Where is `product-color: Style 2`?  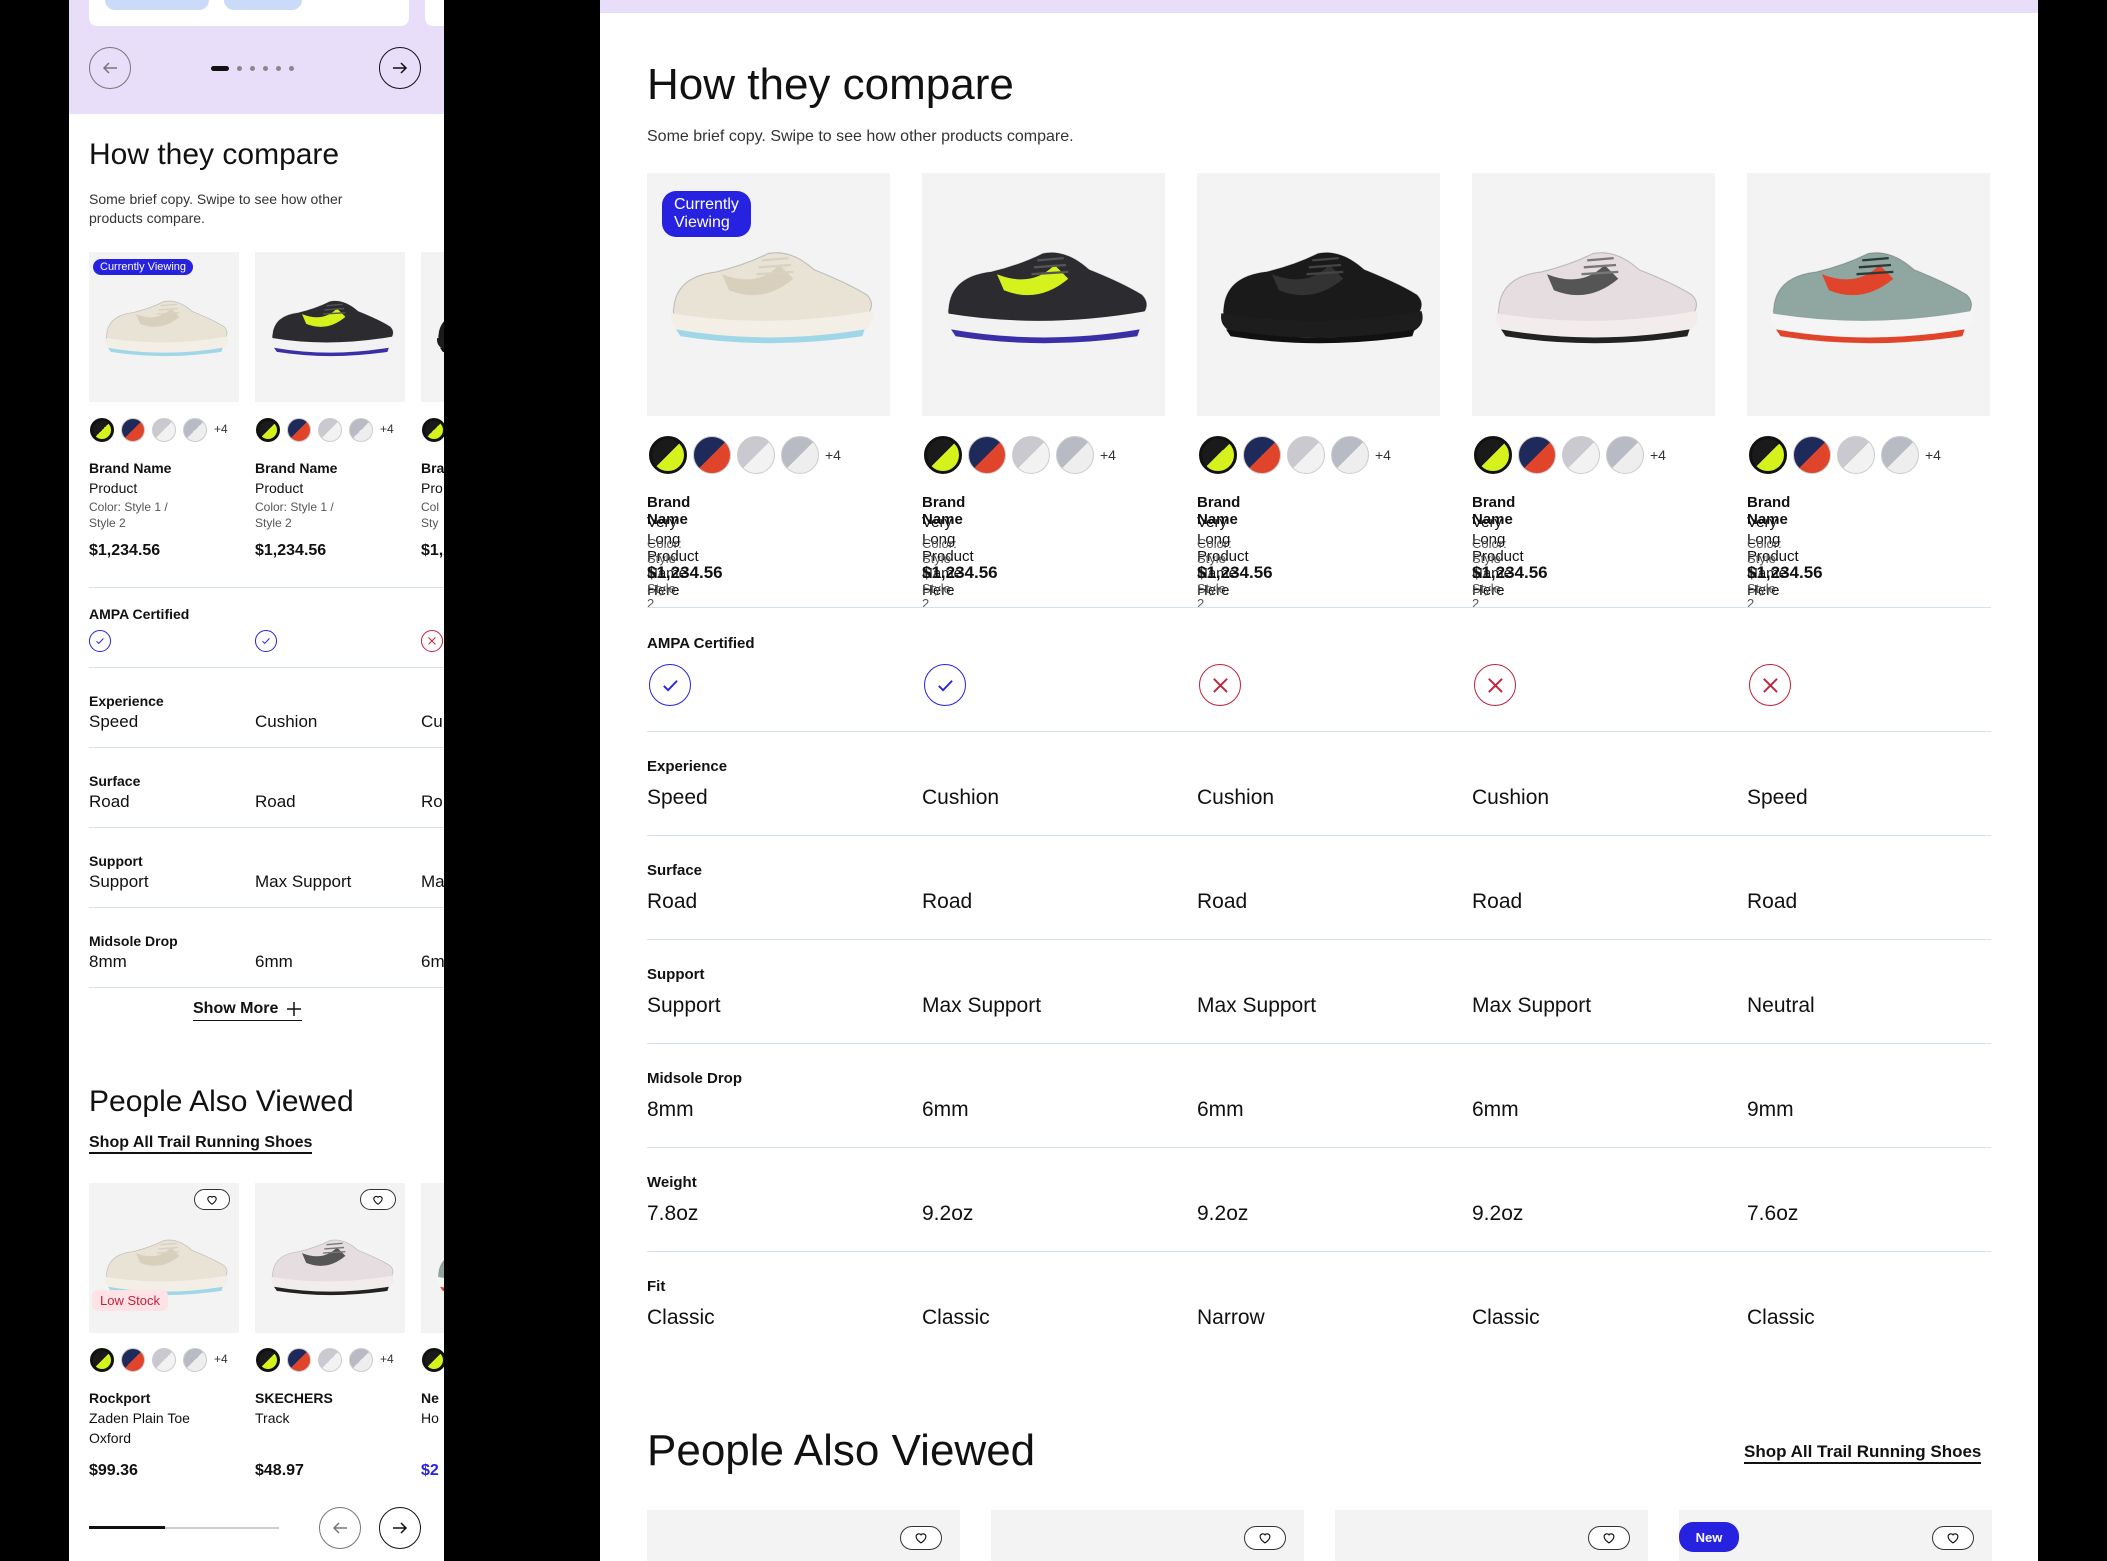
product-color: Style 2 is located at coordinates (273, 523).